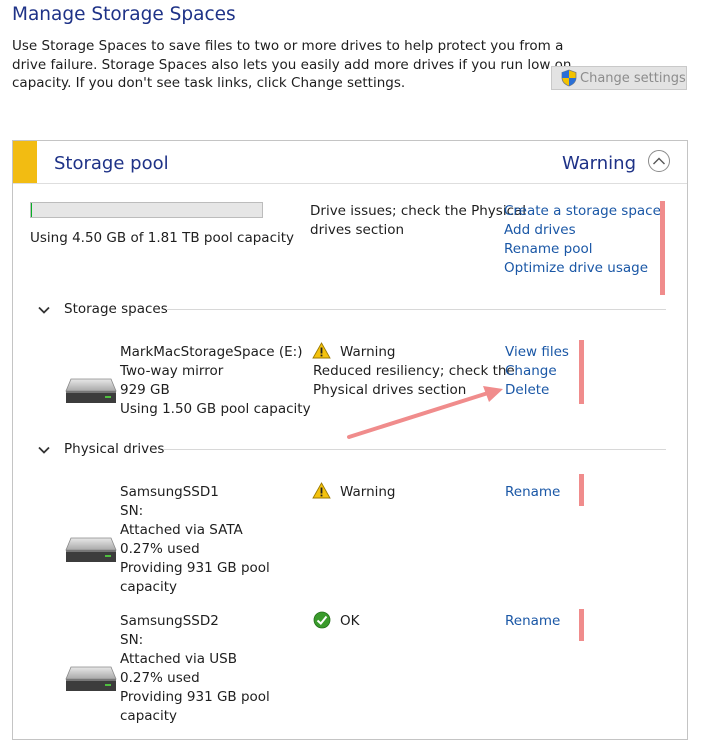 The height and width of the screenshot is (750, 724). I want to click on pool-issue-line: drives section, so click(357, 230).